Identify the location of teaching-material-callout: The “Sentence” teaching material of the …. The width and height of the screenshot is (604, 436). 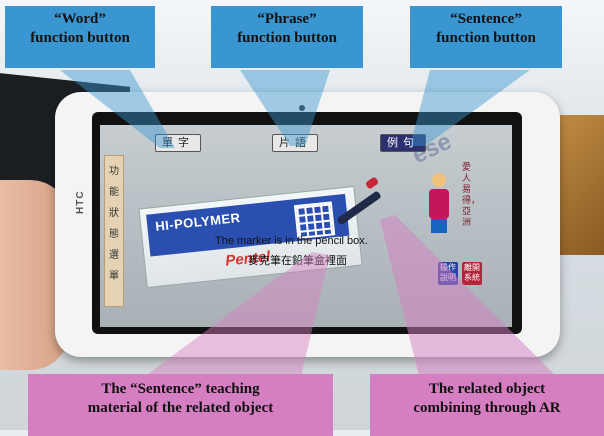
(180, 405).